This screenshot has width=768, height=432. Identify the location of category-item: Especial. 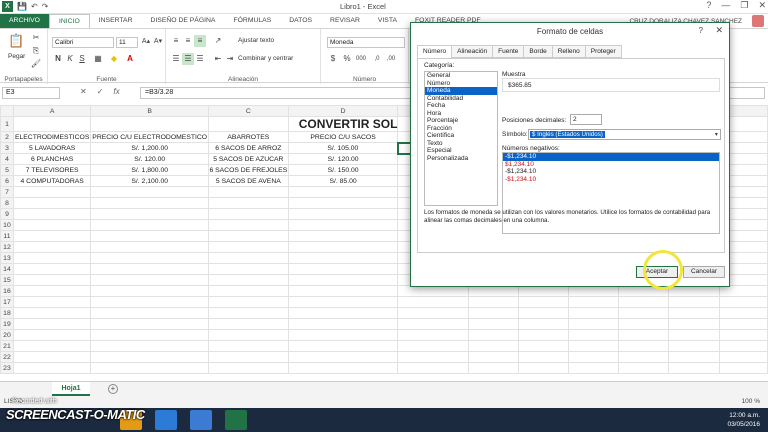
(461, 151).